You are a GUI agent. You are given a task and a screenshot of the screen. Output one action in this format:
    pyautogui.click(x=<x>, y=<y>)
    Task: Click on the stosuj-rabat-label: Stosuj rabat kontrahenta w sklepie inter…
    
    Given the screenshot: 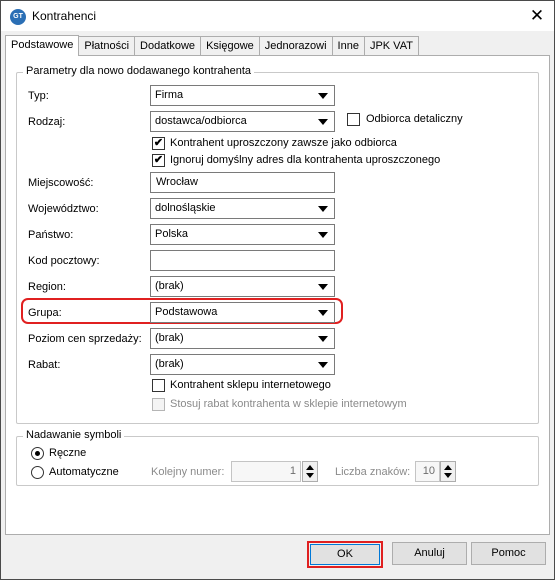 What is the action you would take?
    pyautogui.click(x=288, y=404)
    